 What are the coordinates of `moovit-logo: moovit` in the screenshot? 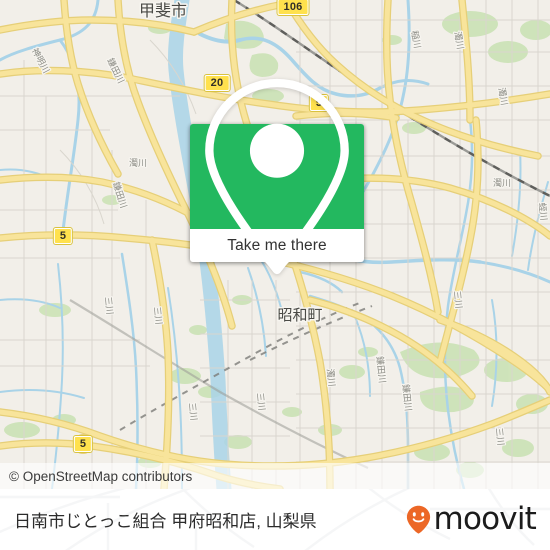 It's located at (471, 519).